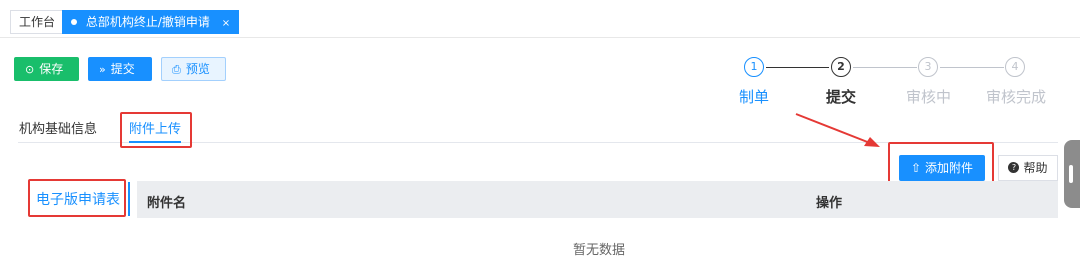  Describe the element at coordinates (841, 67) in the screenshot. I see `step-2-circle: 2` at that location.